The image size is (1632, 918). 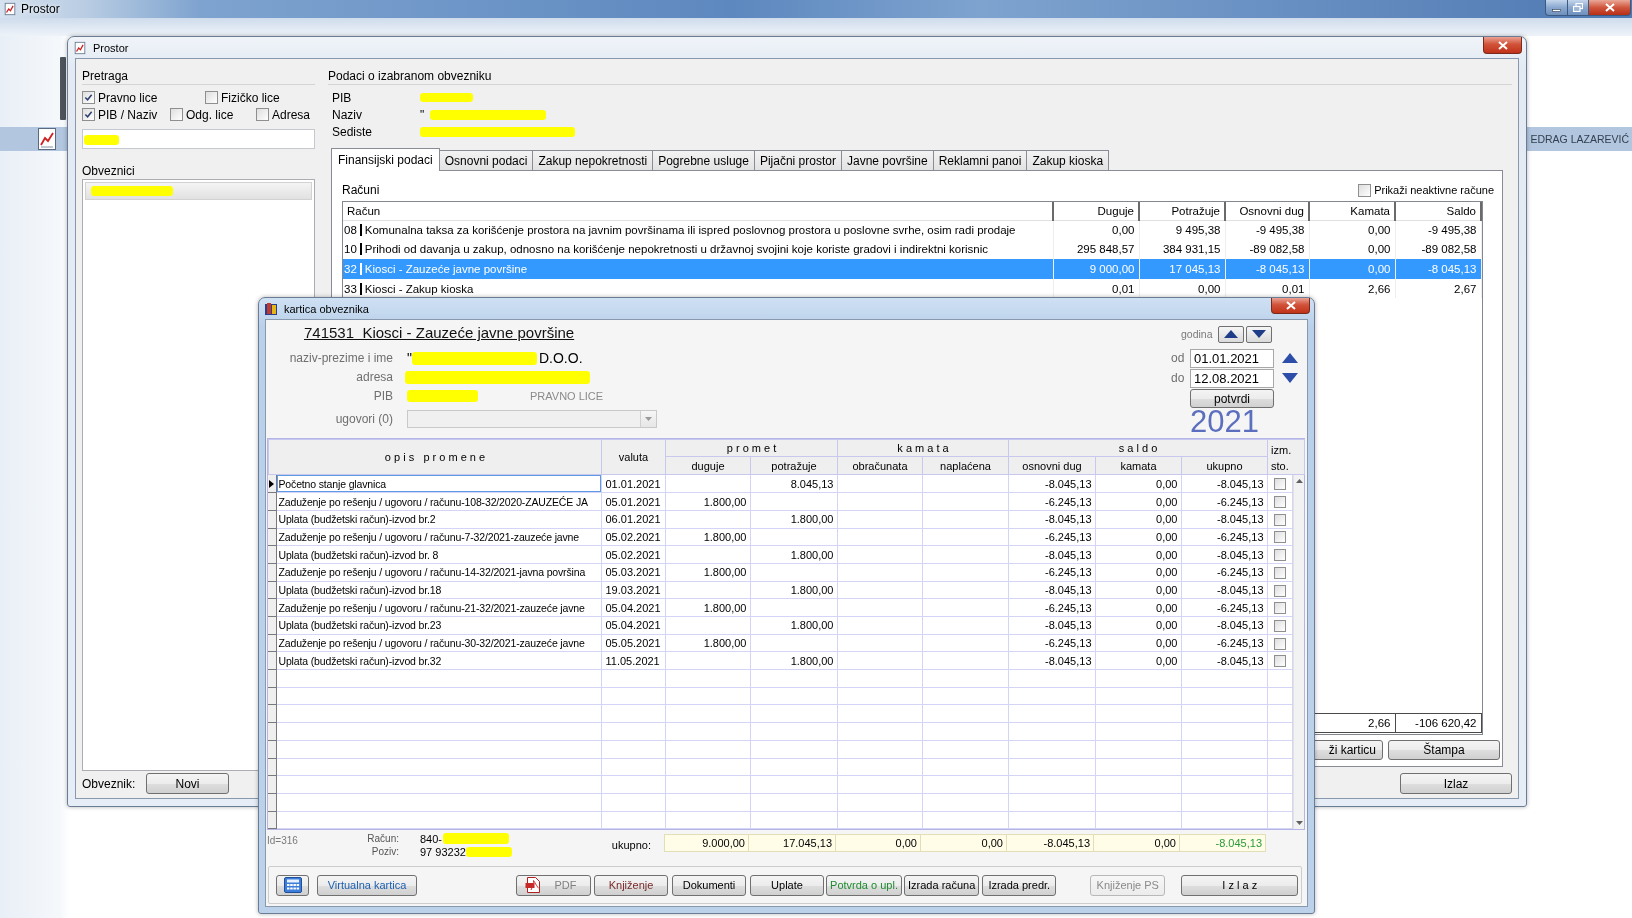 I want to click on tab: Javne površine, so click(x=887, y=160).